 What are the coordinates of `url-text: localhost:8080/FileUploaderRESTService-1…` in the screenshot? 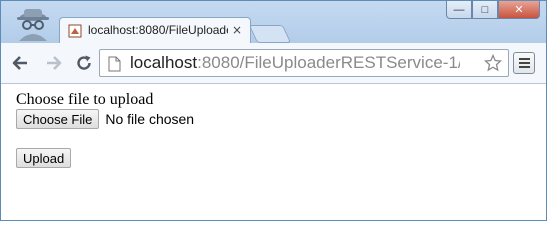 It's located at (295, 63).